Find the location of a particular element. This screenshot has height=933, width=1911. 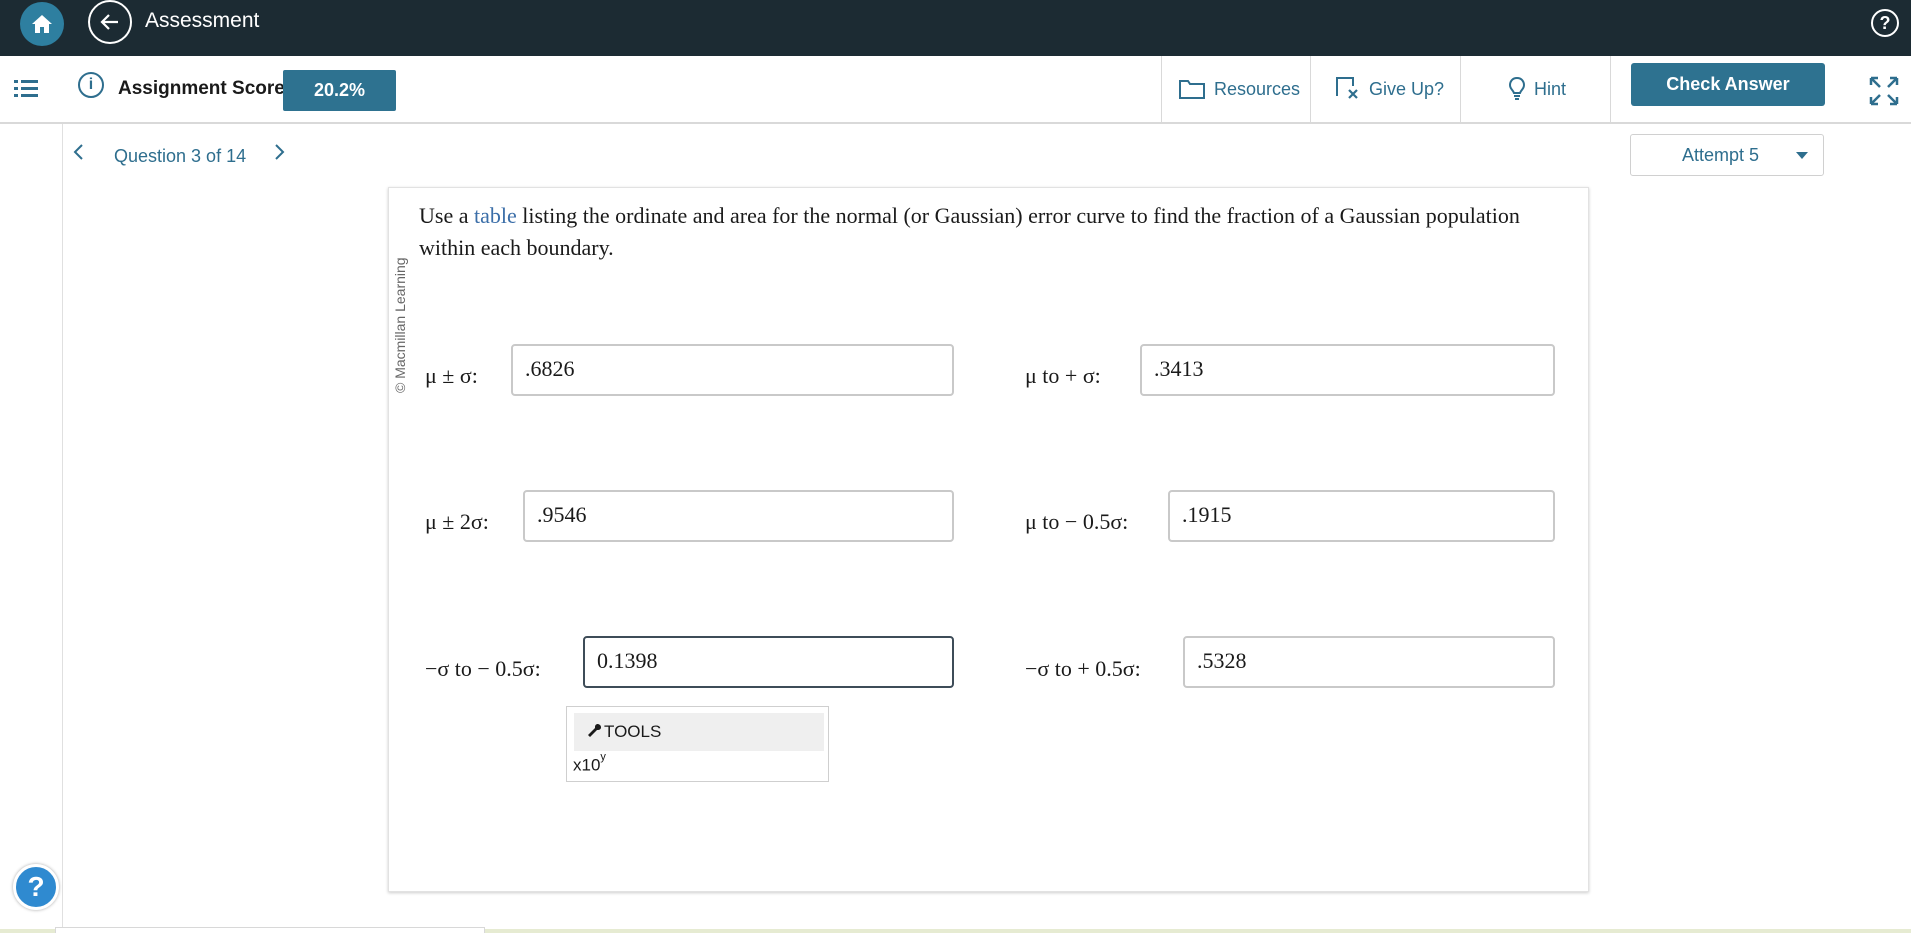

resources-label: Resources is located at coordinates (1257, 88).